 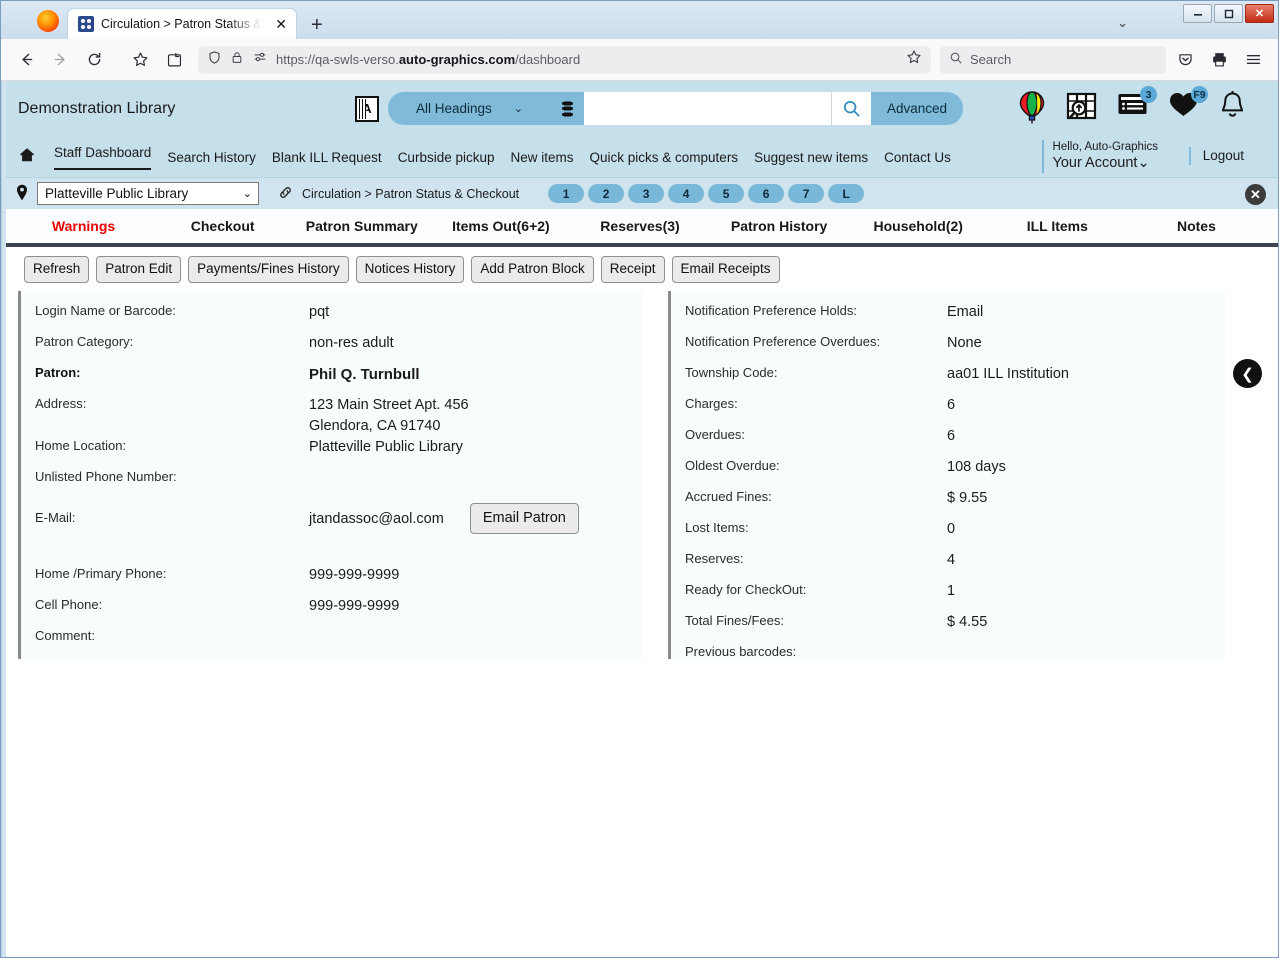 I want to click on notifications-bell-icon, so click(x=1232, y=108).